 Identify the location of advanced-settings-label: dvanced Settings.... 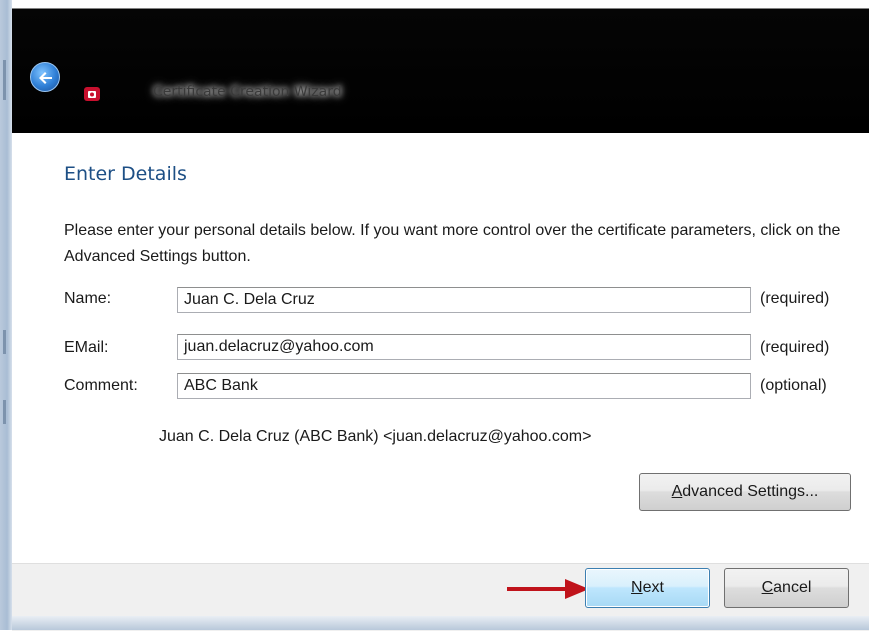
(750, 491).